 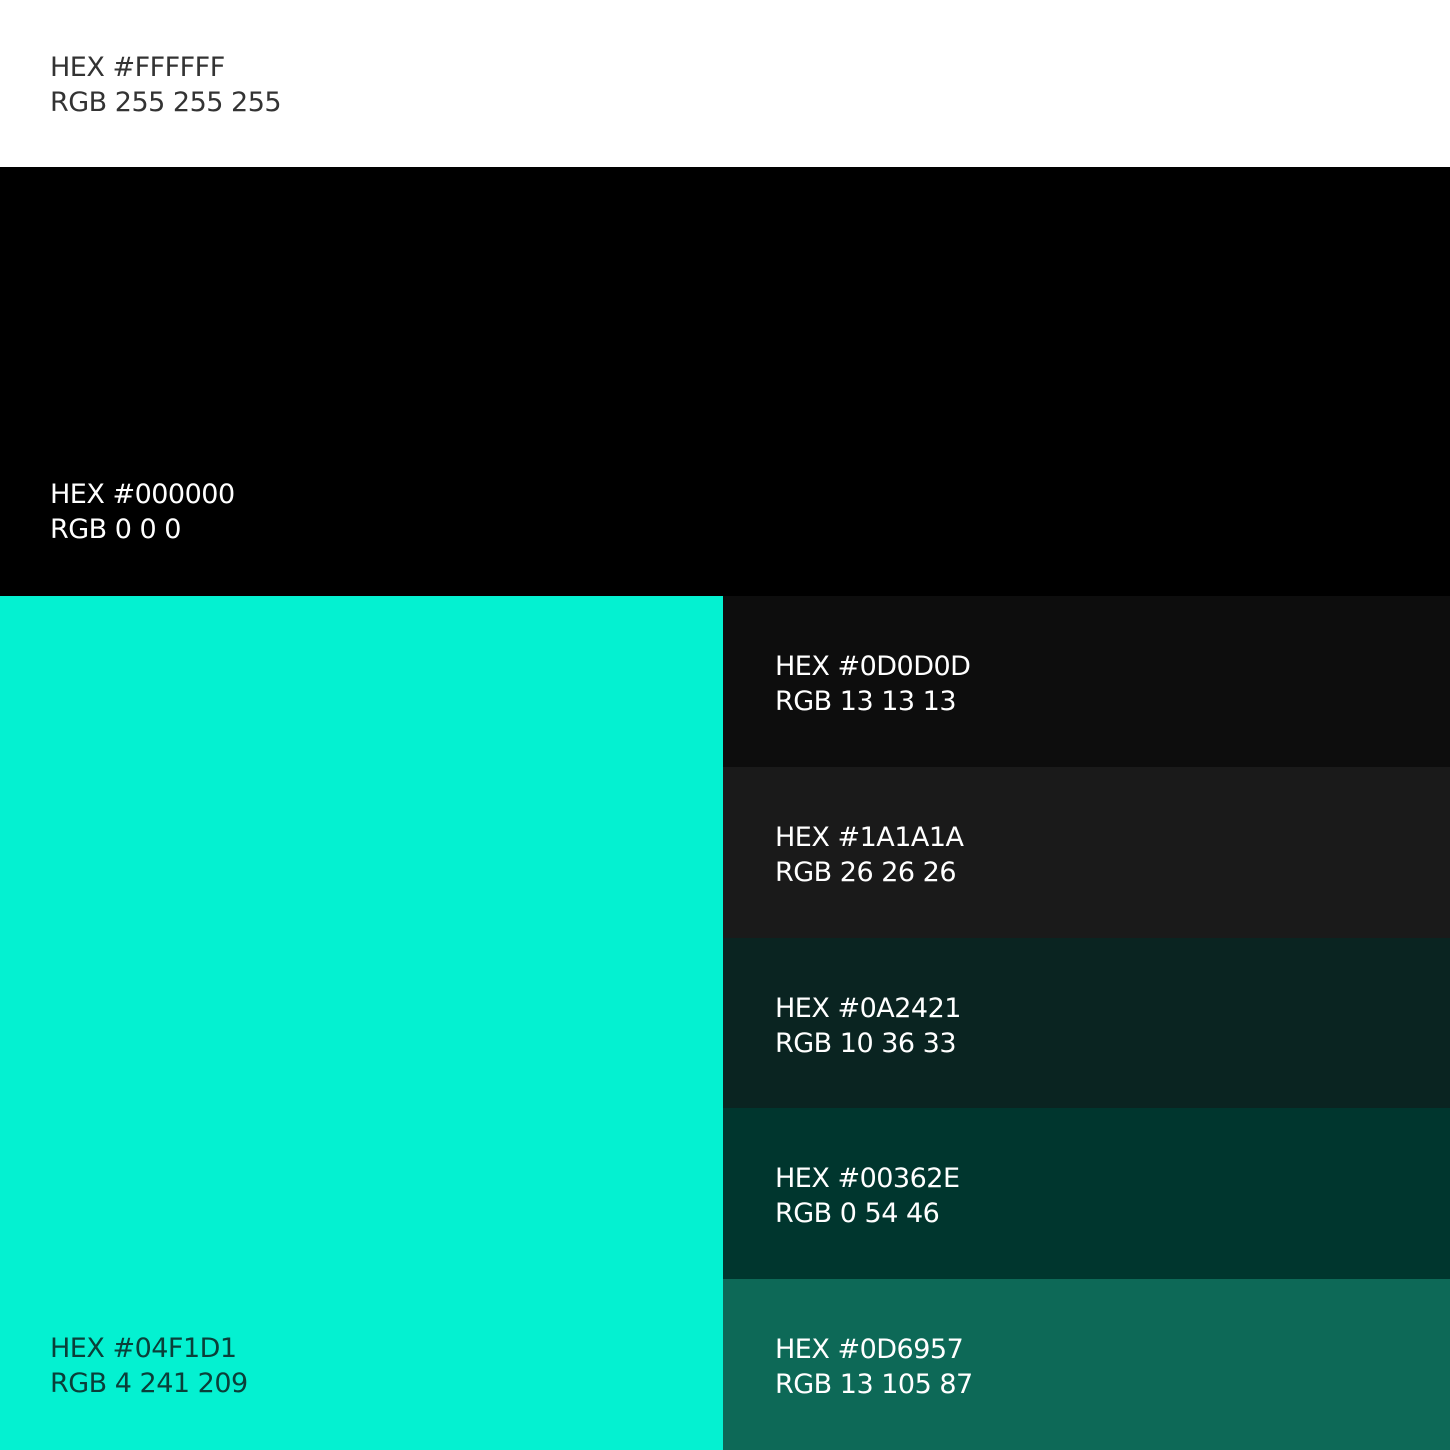 I want to click on rgb-value: RGB 0 54 46, so click(x=857, y=1213).